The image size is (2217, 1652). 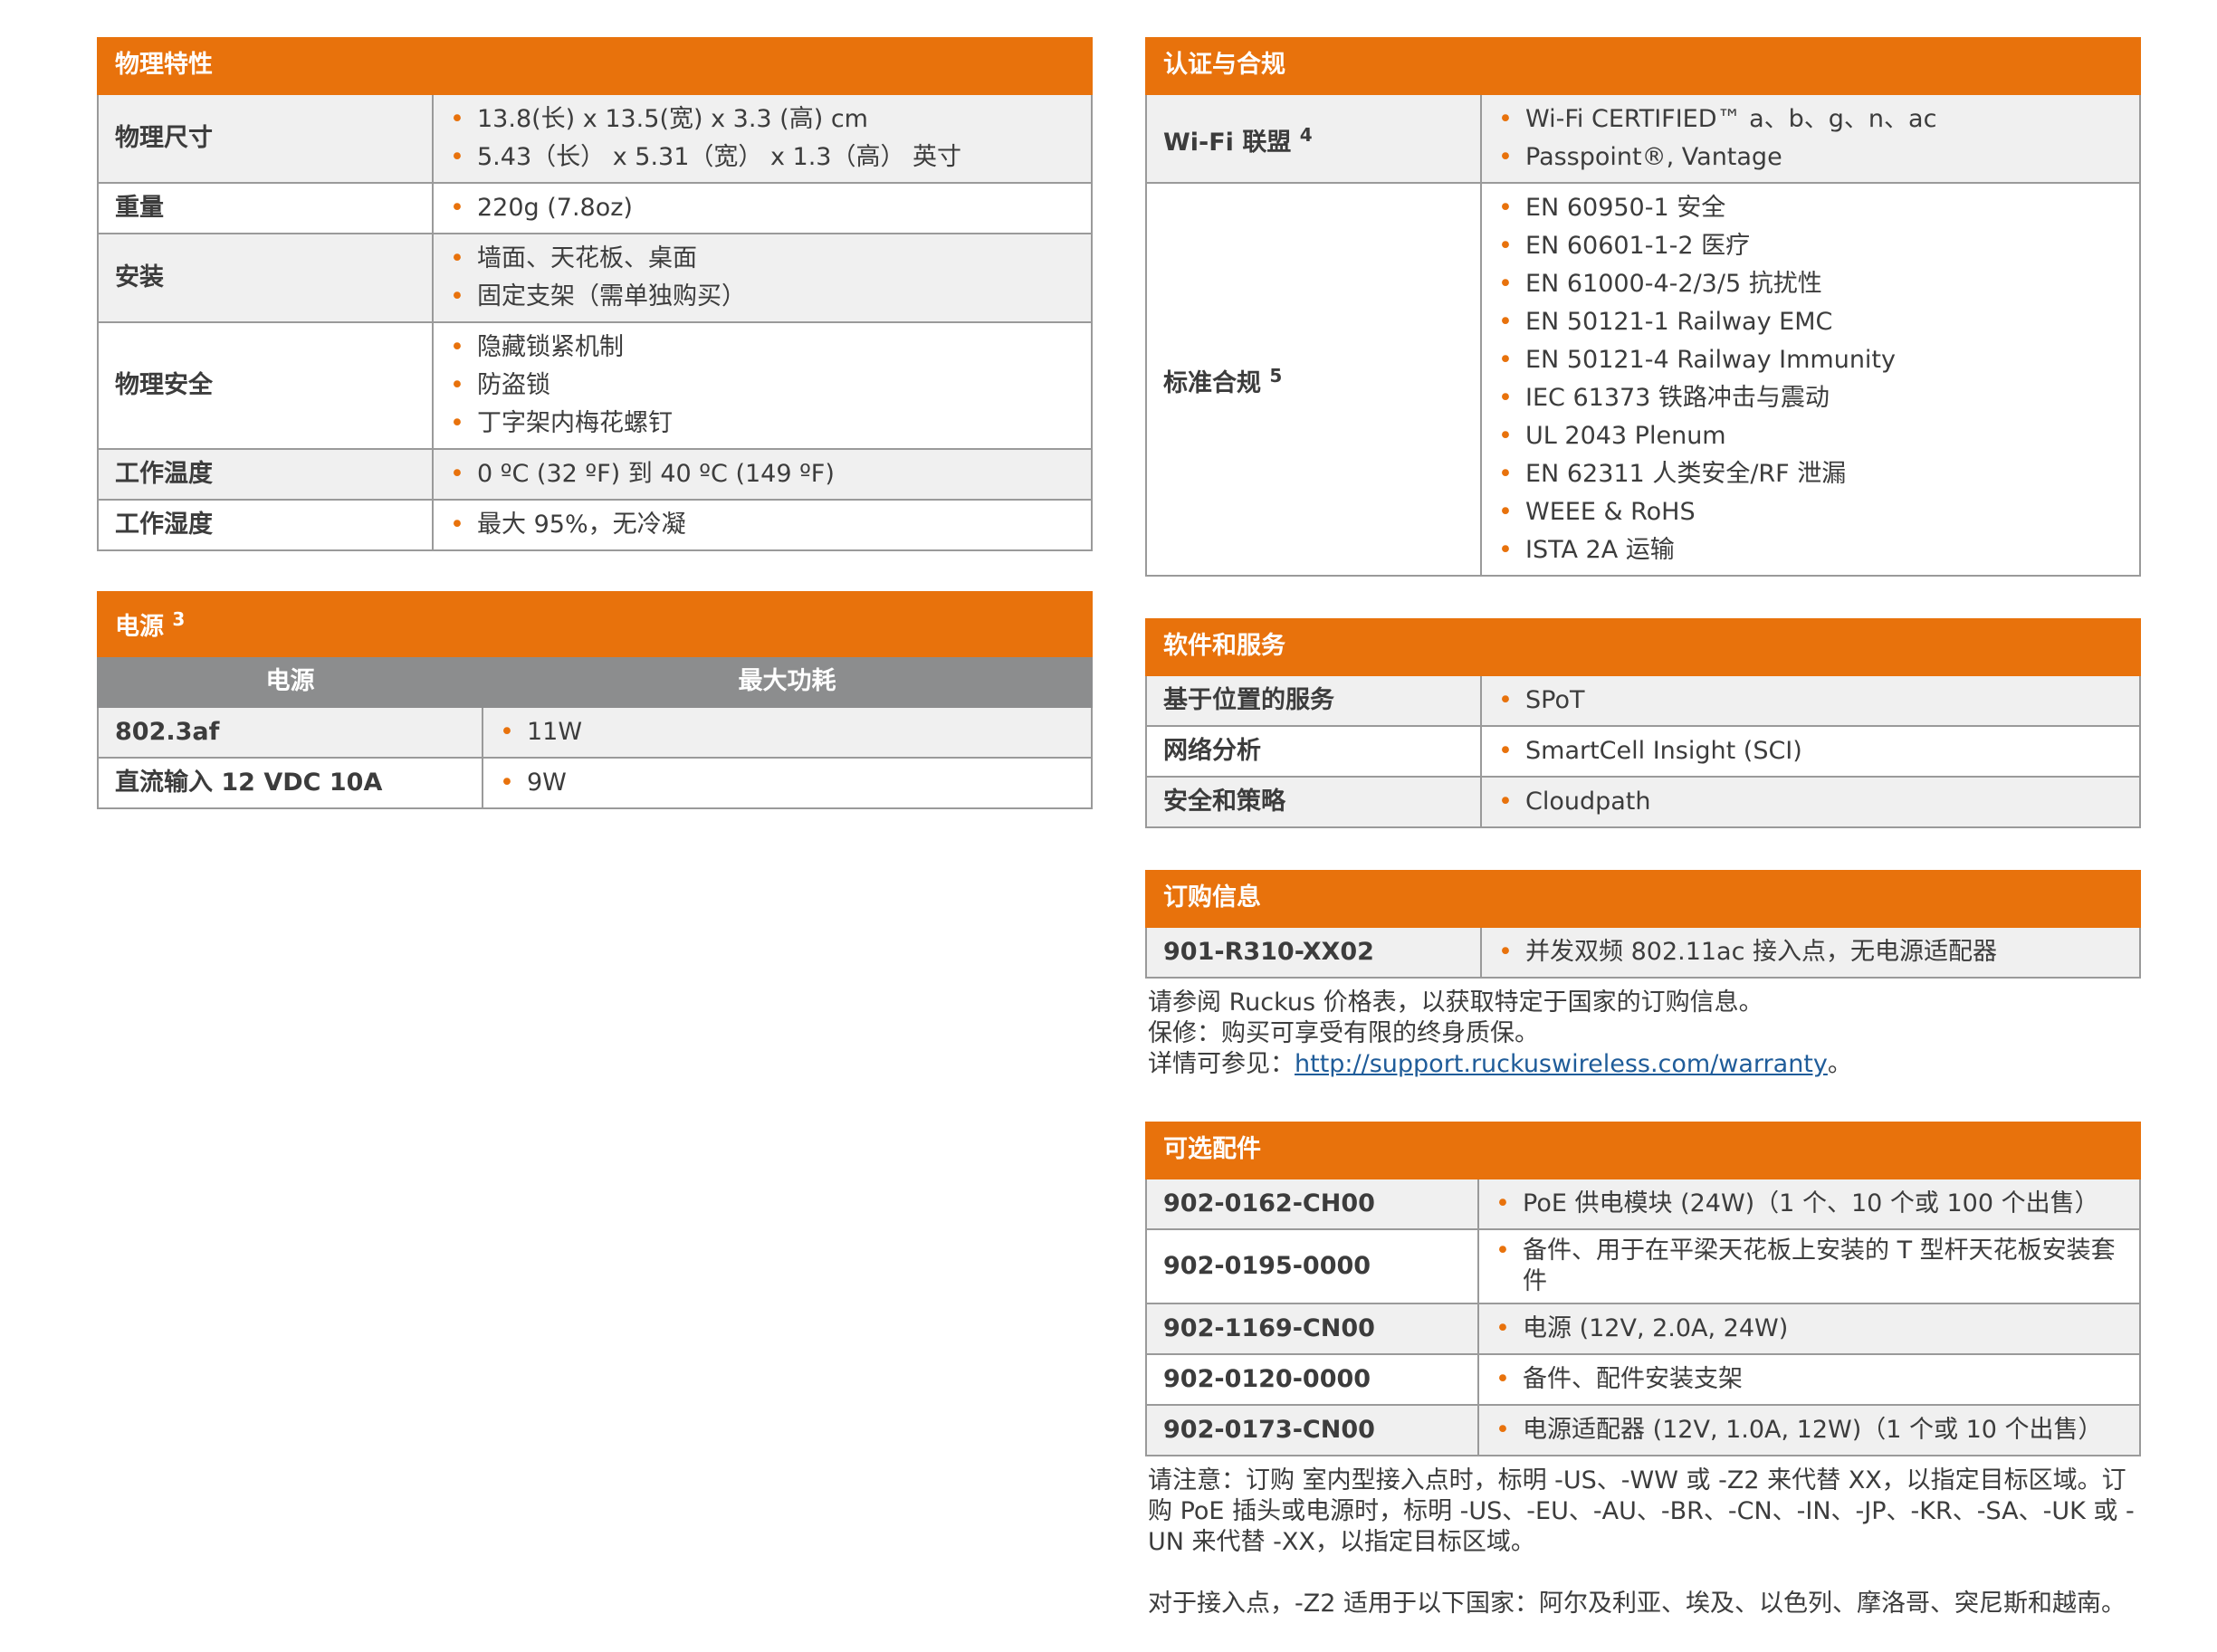 I want to click on table-row: 902-1169-CN00 电源 (12V, 2.0A, 24W), so click(x=1643, y=1329).